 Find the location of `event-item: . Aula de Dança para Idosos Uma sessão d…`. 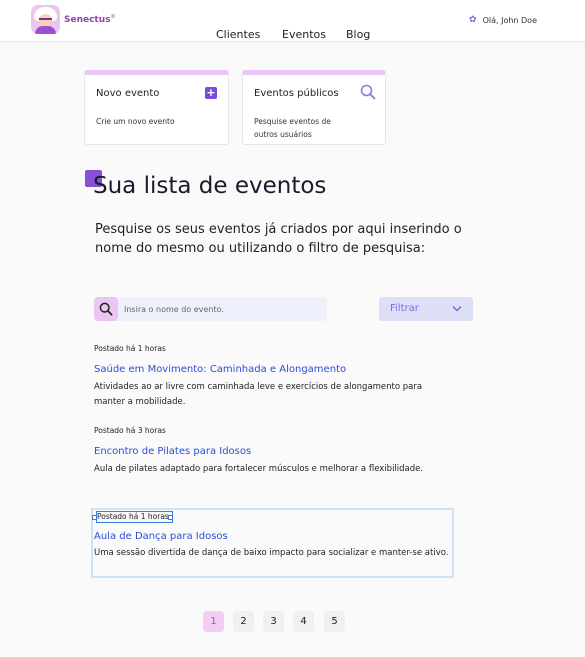

event-item: . Aula de Dança para Idosos Uma sessão d… is located at coordinates (273, 534).